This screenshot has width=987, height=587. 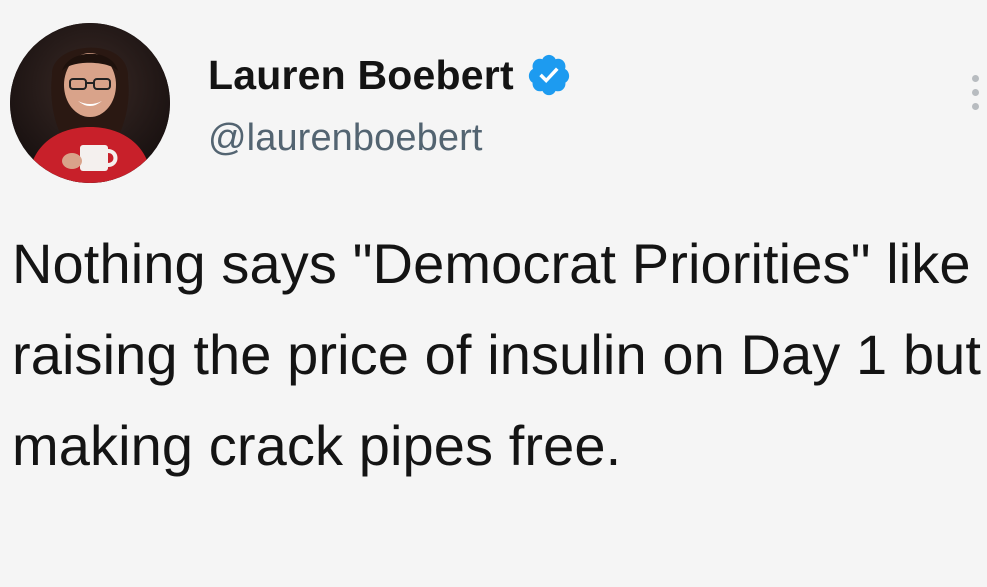 I want to click on author-name-row: Lauren Boebert, so click(x=390, y=75).